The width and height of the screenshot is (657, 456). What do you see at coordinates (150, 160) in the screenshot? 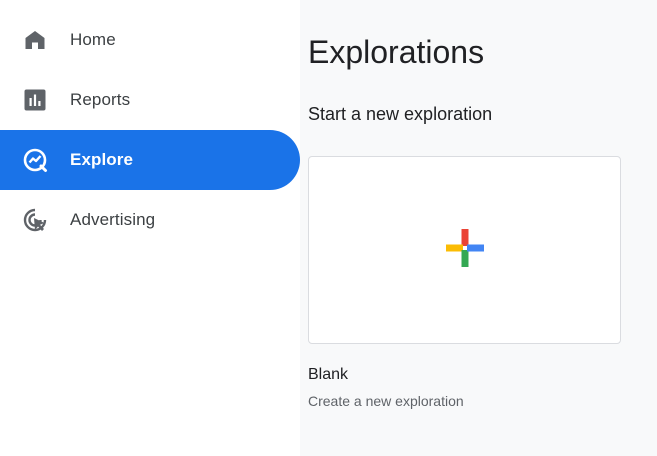
I see `sidebar-item-explore: Explore` at bounding box center [150, 160].